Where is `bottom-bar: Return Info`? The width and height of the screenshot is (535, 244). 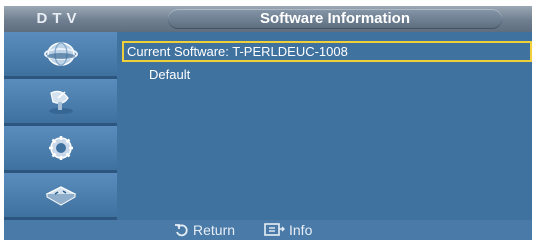 bottom-bar: Return Info is located at coordinates (268, 230).